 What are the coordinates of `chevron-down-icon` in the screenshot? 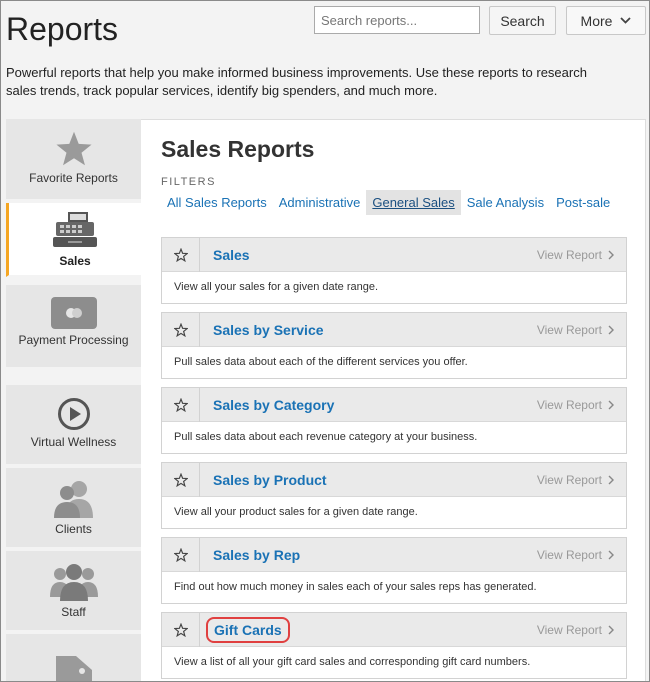 It's located at (626, 20).